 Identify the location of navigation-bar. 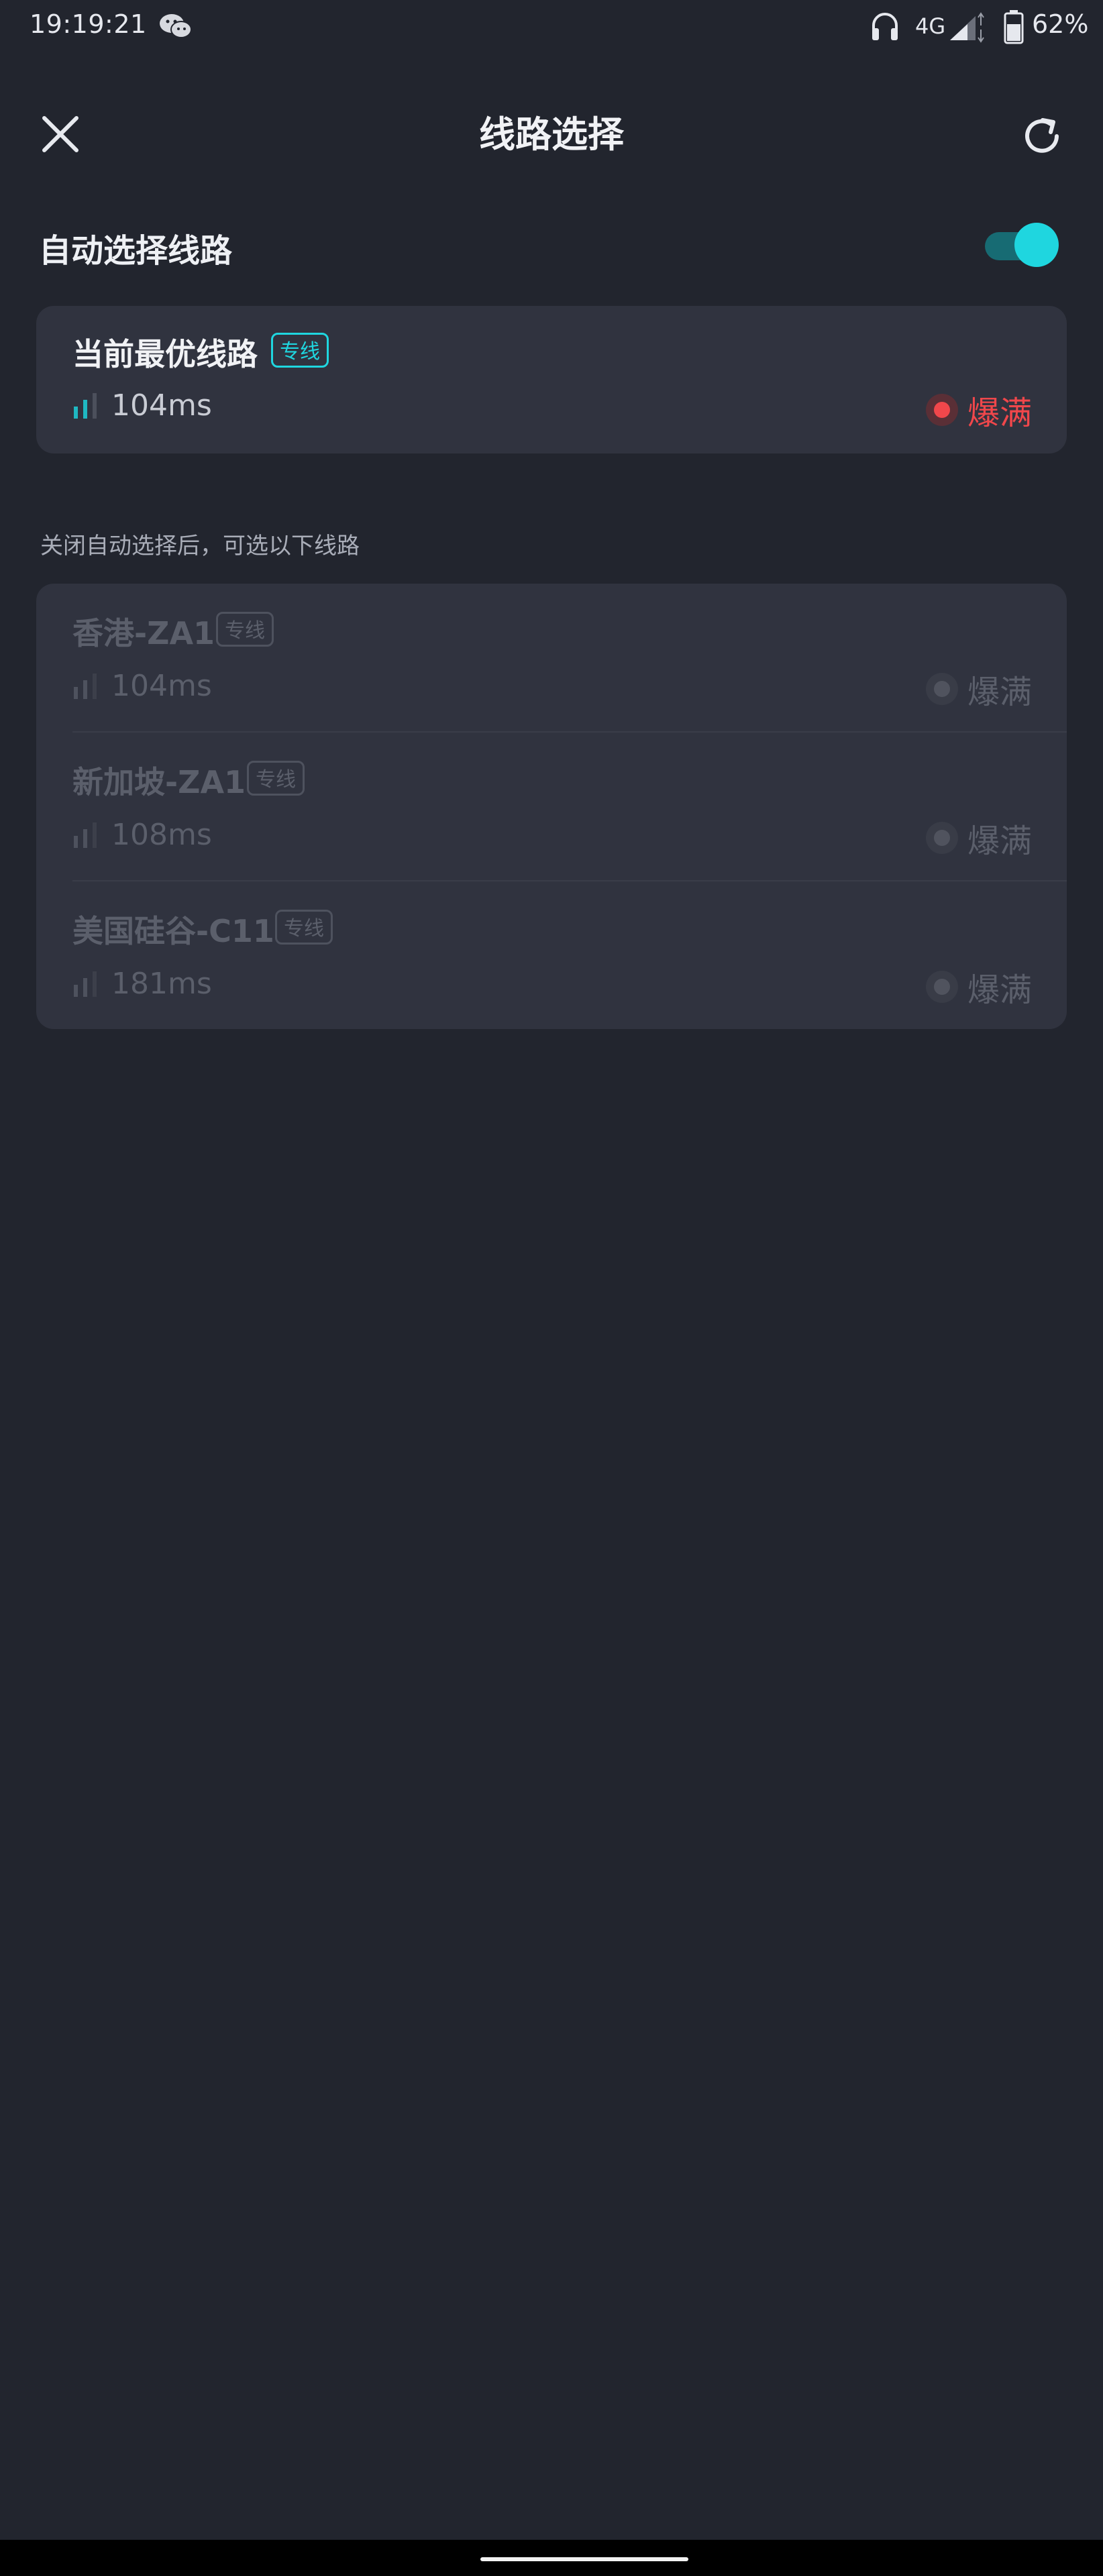
(551, 2558).